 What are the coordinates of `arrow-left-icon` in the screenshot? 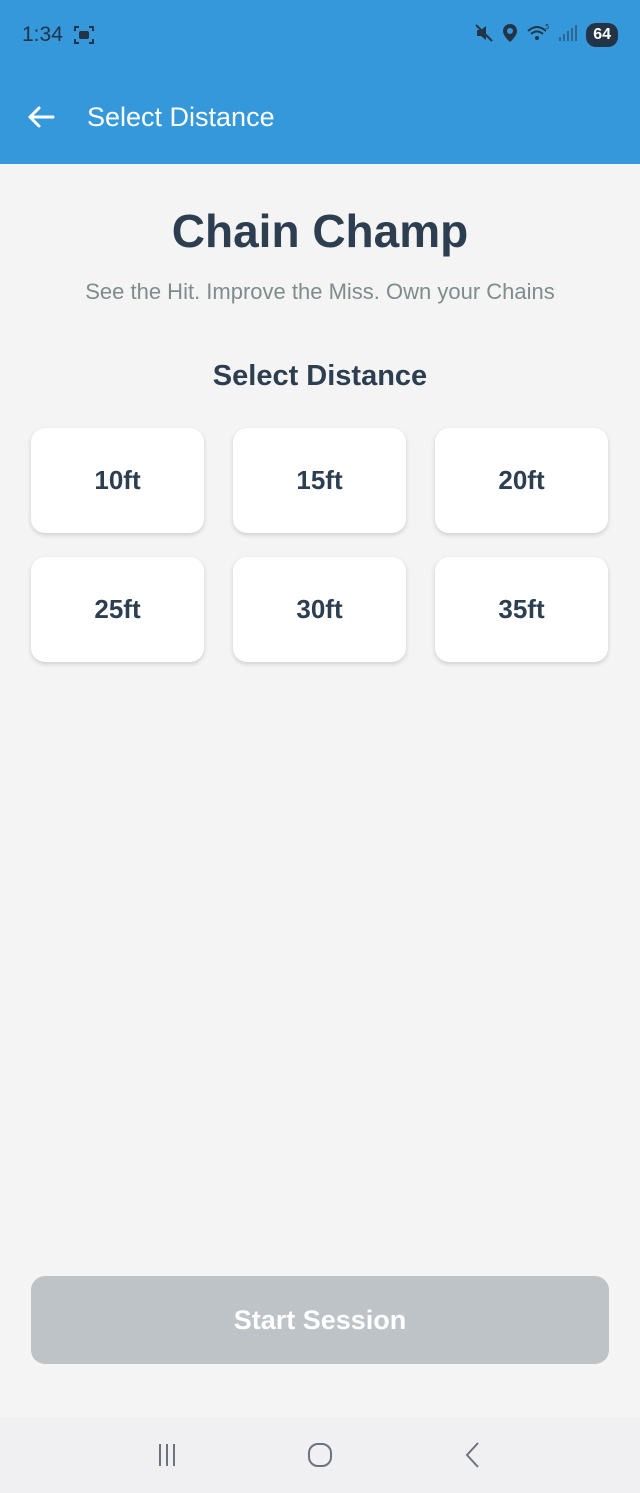 It's located at (41, 117).